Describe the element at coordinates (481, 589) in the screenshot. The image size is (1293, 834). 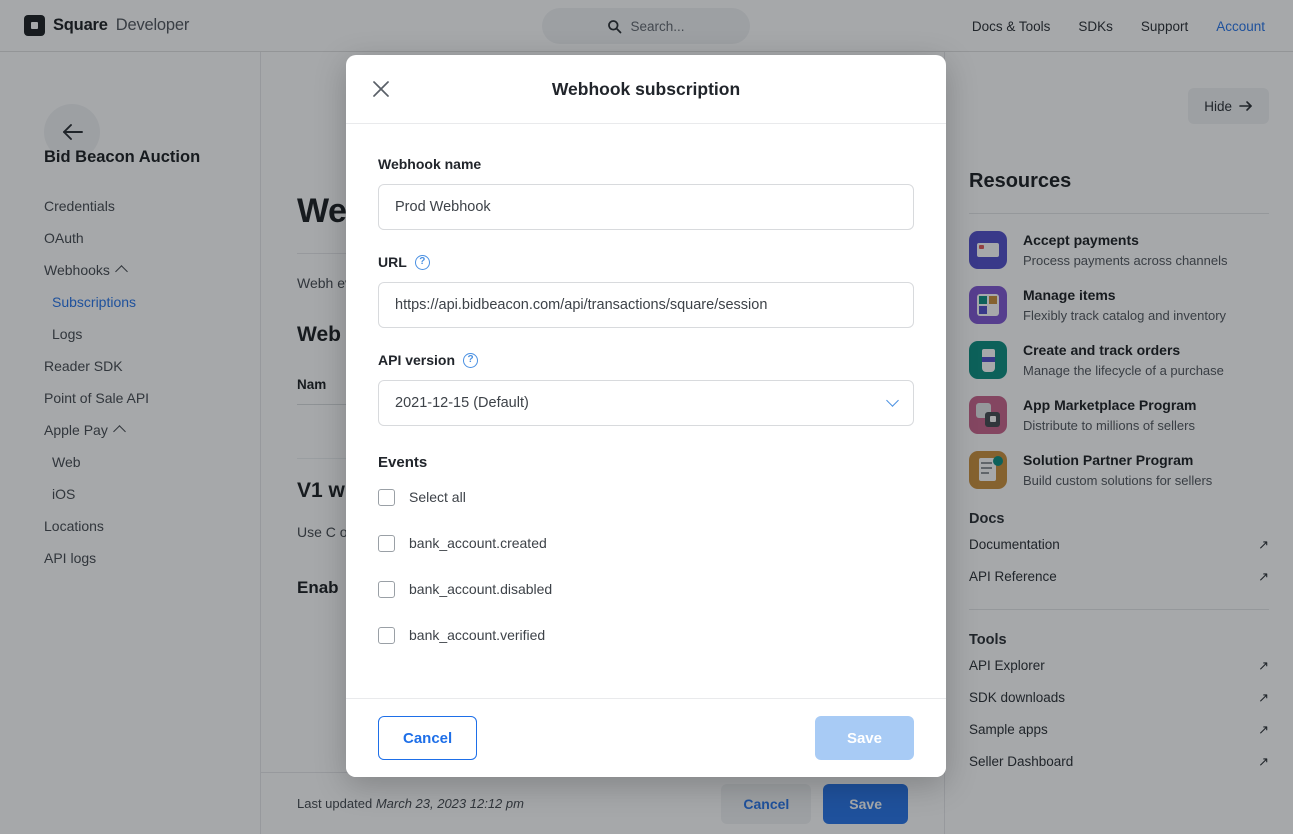
I see `event-label: bank_account.disabled` at that location.